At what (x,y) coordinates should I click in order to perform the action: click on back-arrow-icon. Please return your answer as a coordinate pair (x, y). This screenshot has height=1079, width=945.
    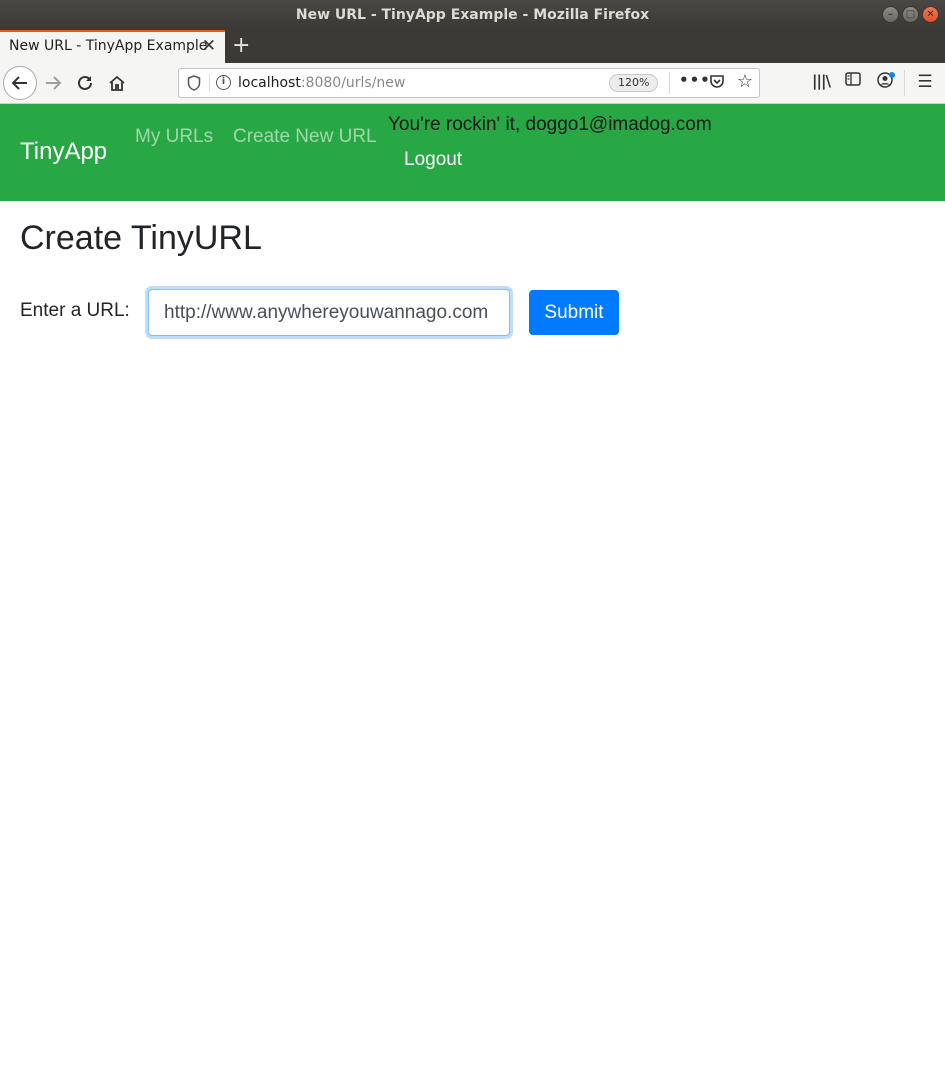
    Looking at the image, I should click on (19, 83).